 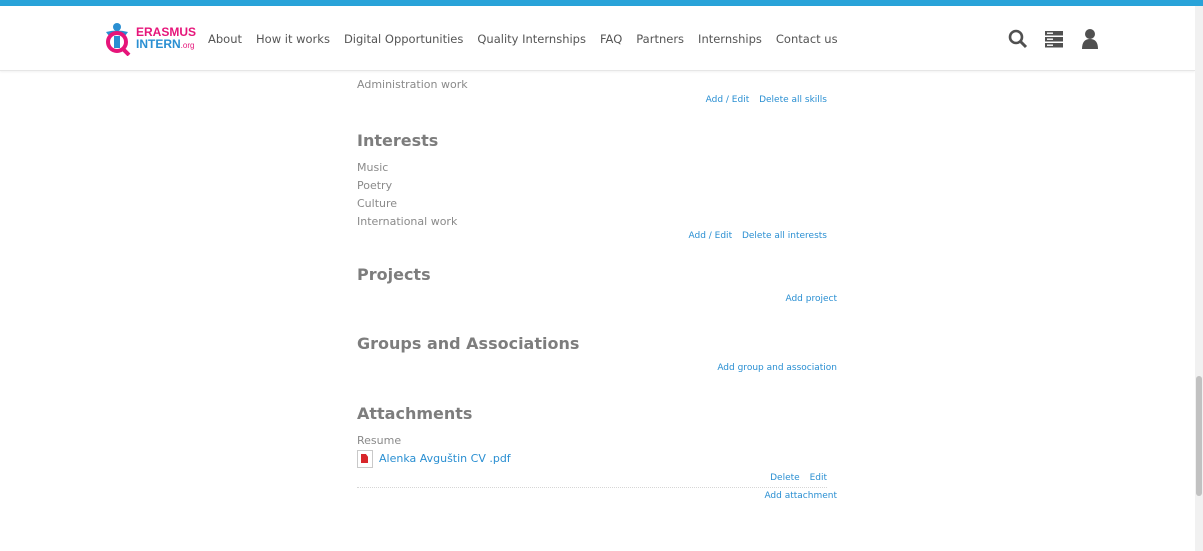 What do you see at coordinates (225, 39) in the screenshot?
I see `nav-about: About` at bounding box center [225, 39].